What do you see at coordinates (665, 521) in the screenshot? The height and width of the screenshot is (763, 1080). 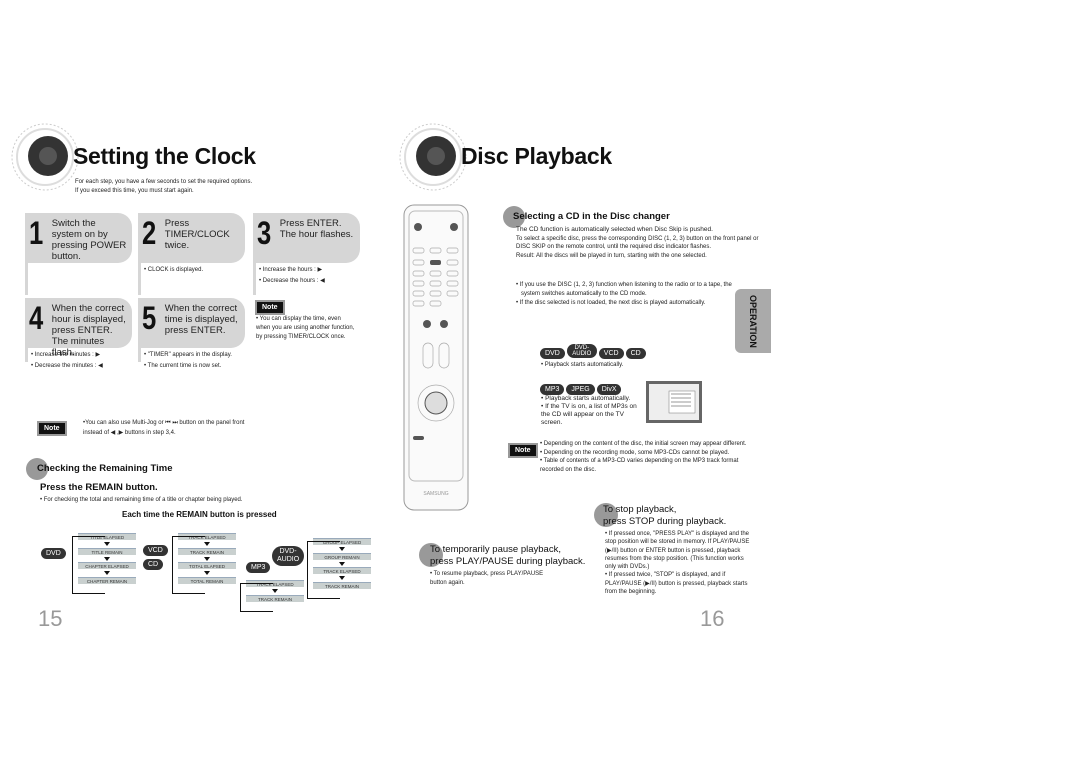 I see `title-line: press STOP during playback.` at bounding box center [665, 521].